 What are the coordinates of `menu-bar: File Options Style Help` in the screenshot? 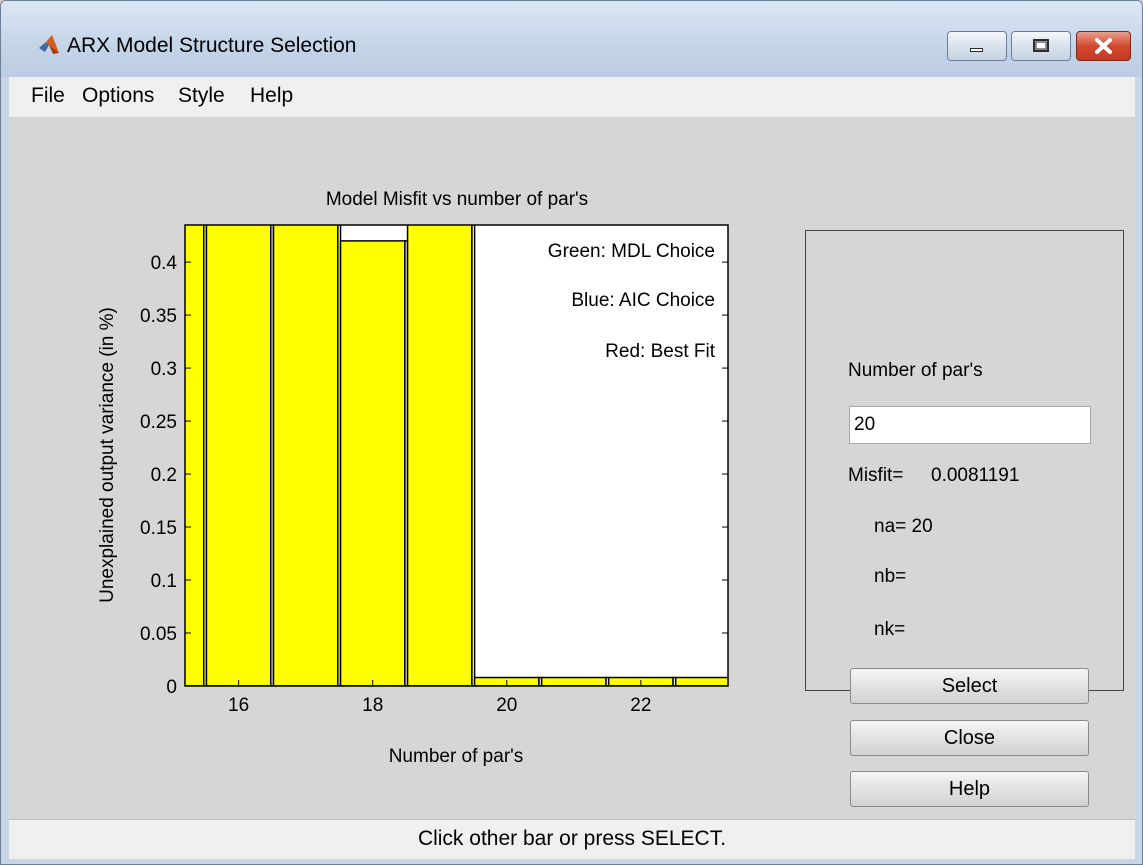 It's located at (572, 97).